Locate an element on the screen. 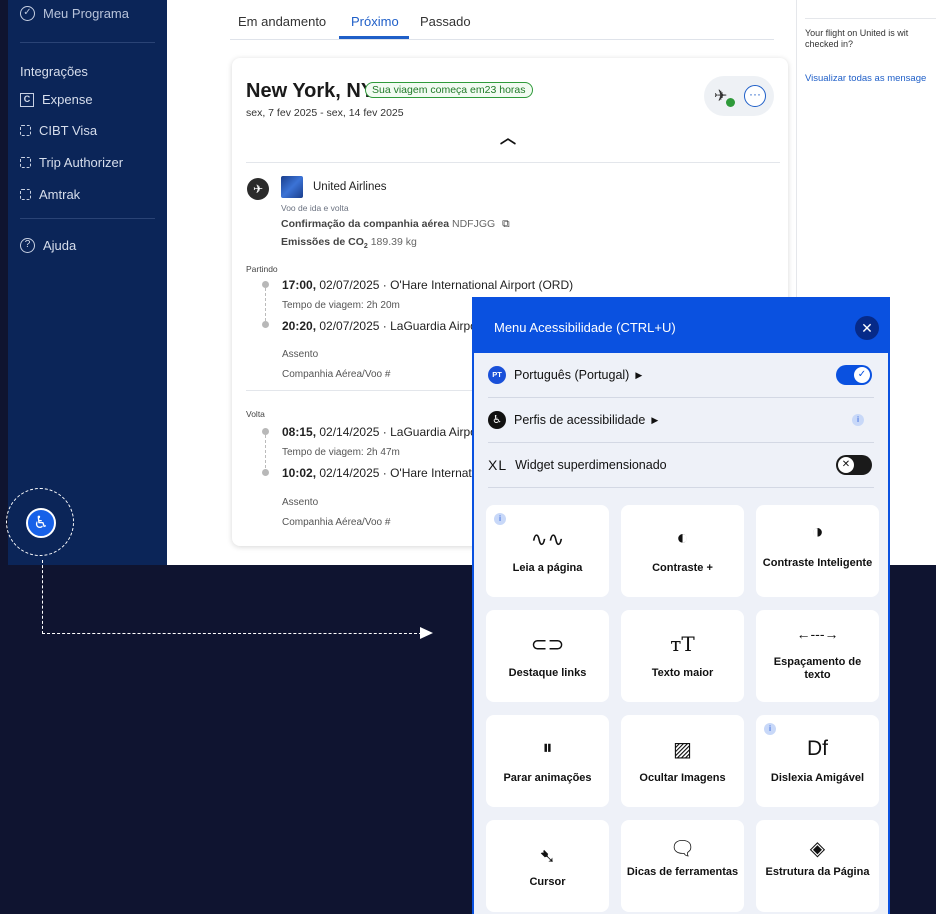 Image resolution: width=936 pixels, height=914 pixels. close-button: ✕ is located at coordinates (867, 328).